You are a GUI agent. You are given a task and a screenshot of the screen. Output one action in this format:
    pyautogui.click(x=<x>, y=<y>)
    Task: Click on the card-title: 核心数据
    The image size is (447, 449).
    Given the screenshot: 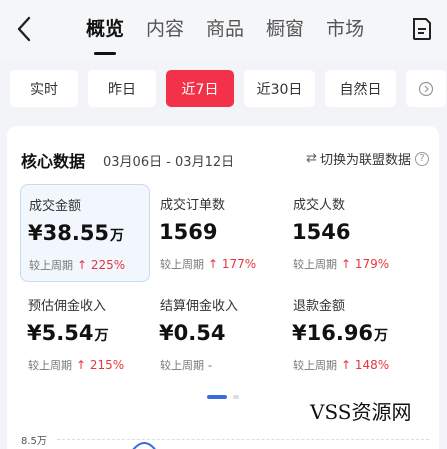 What is the action you would take?
    pyautogui.click(x=53, y=161)
    